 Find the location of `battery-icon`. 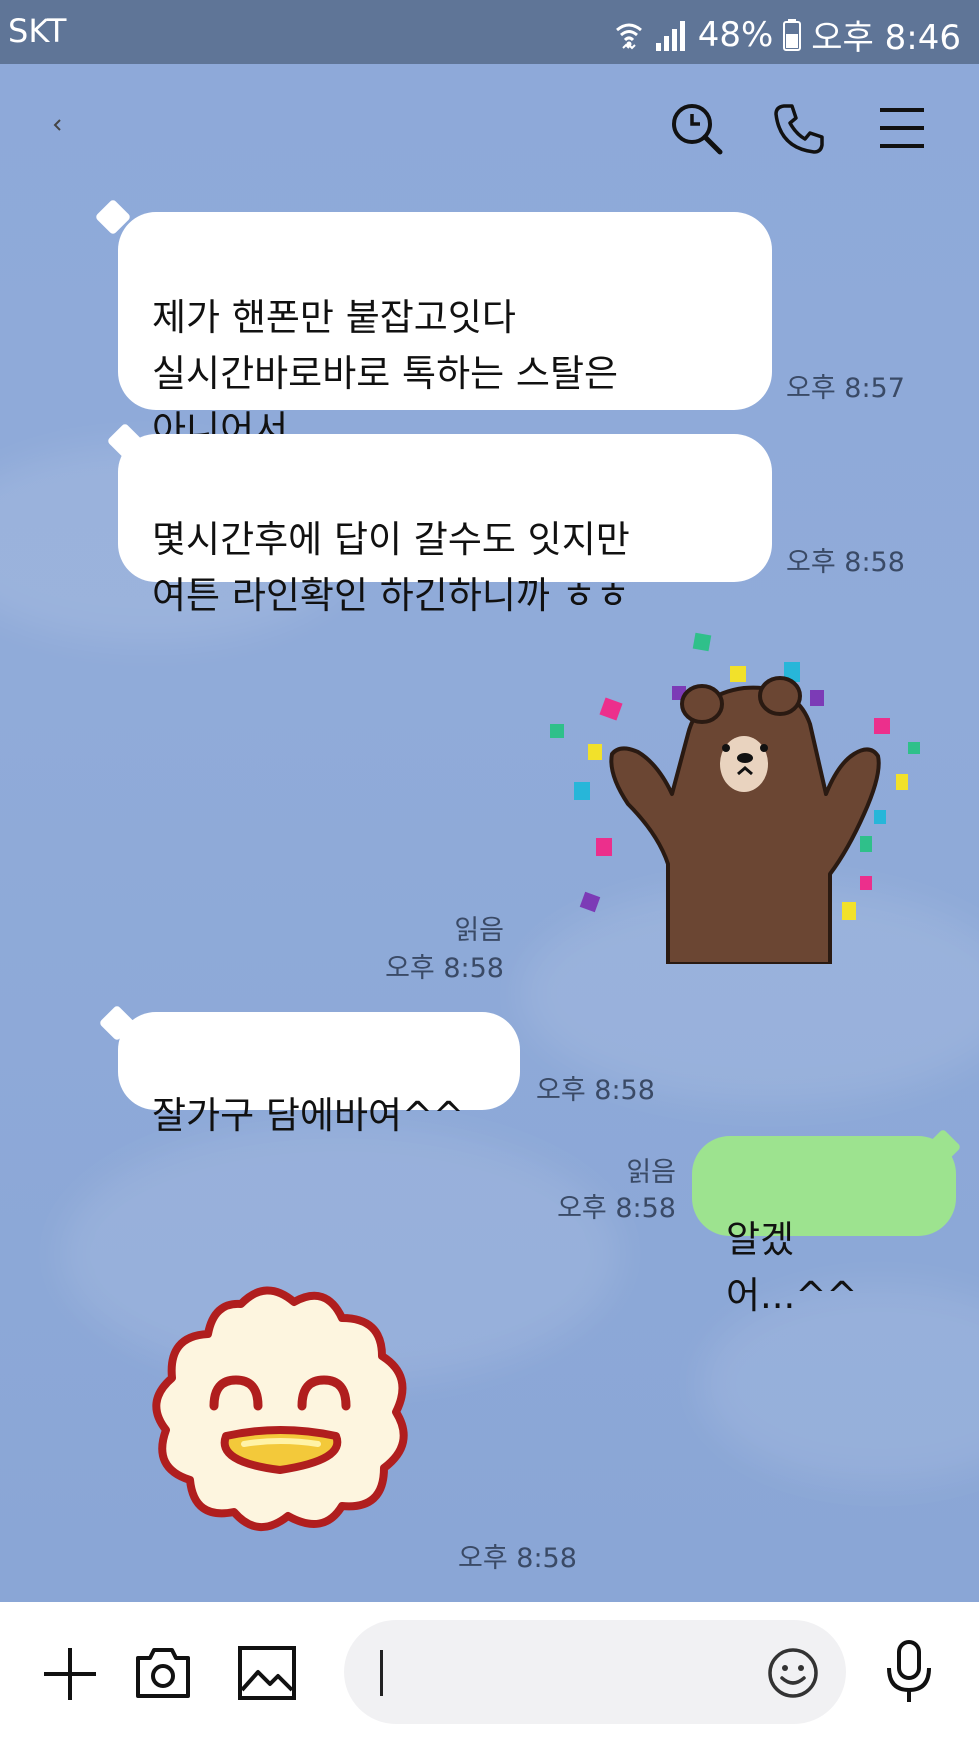

battery-icon is located at coordinates (792, 34).